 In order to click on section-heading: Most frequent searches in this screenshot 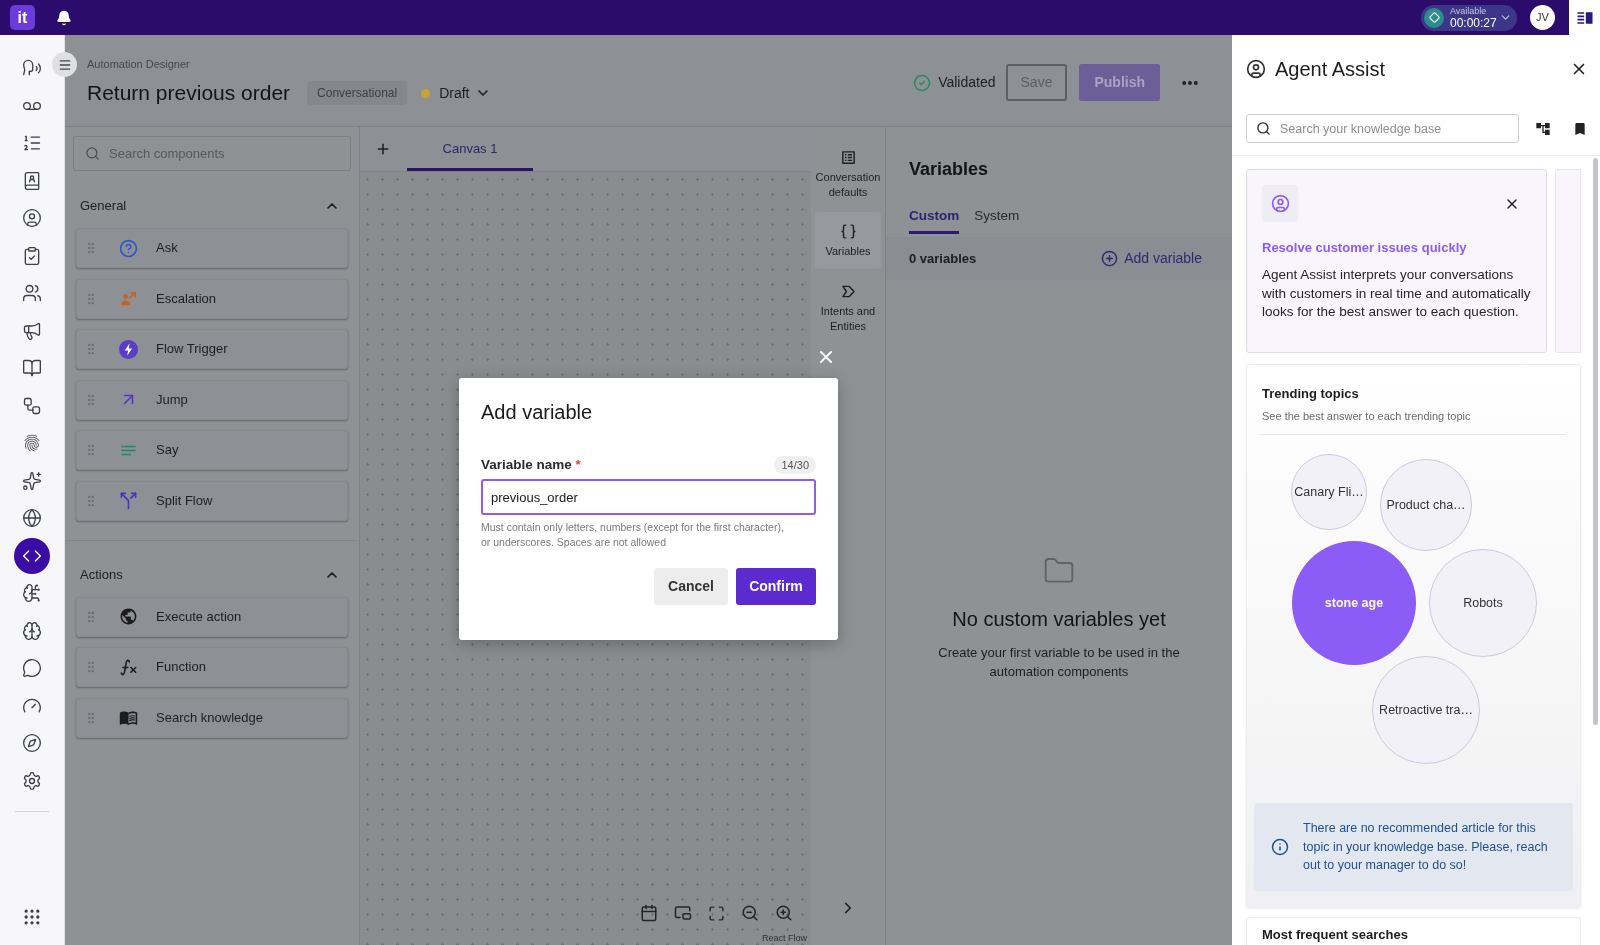, I will do `click(1335, 935)`.